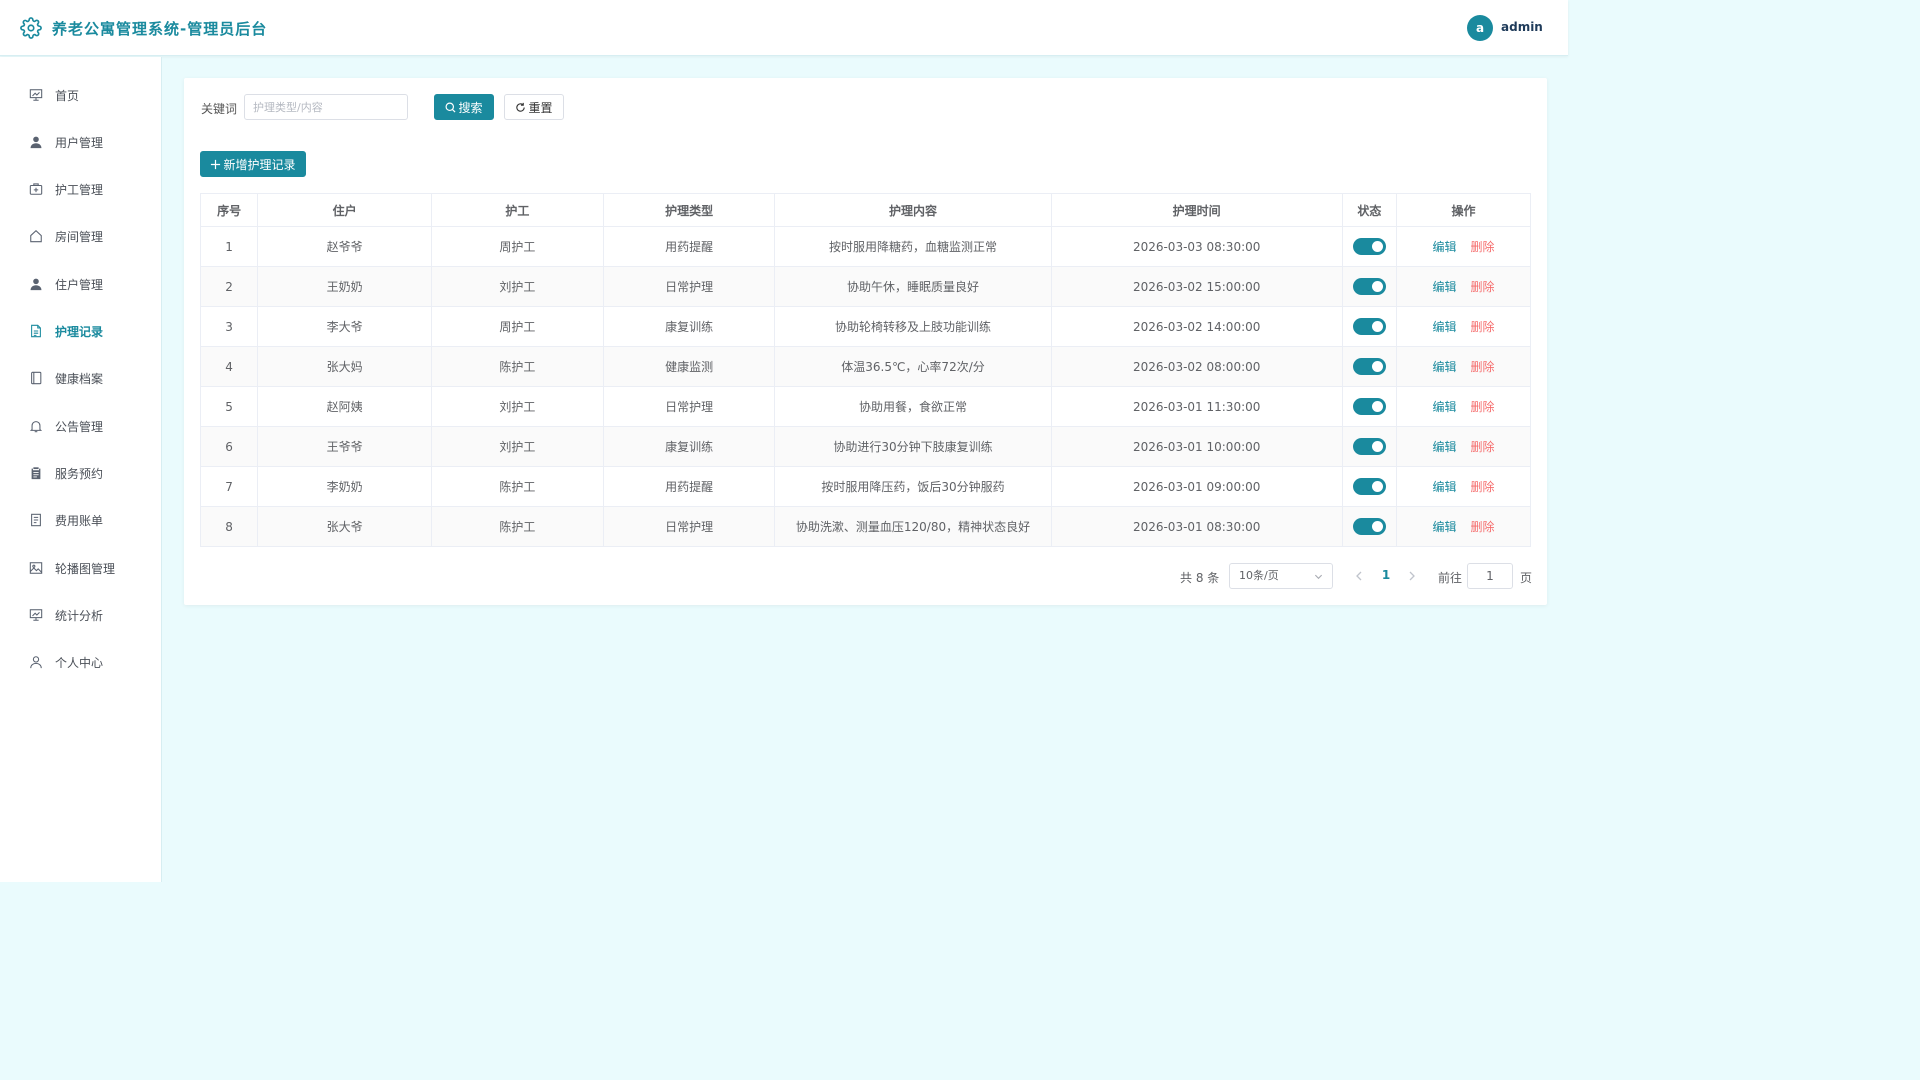  Describe the element at coordinates (36, 189) in the screenshot. I see `medical-kit-icon` at that location.